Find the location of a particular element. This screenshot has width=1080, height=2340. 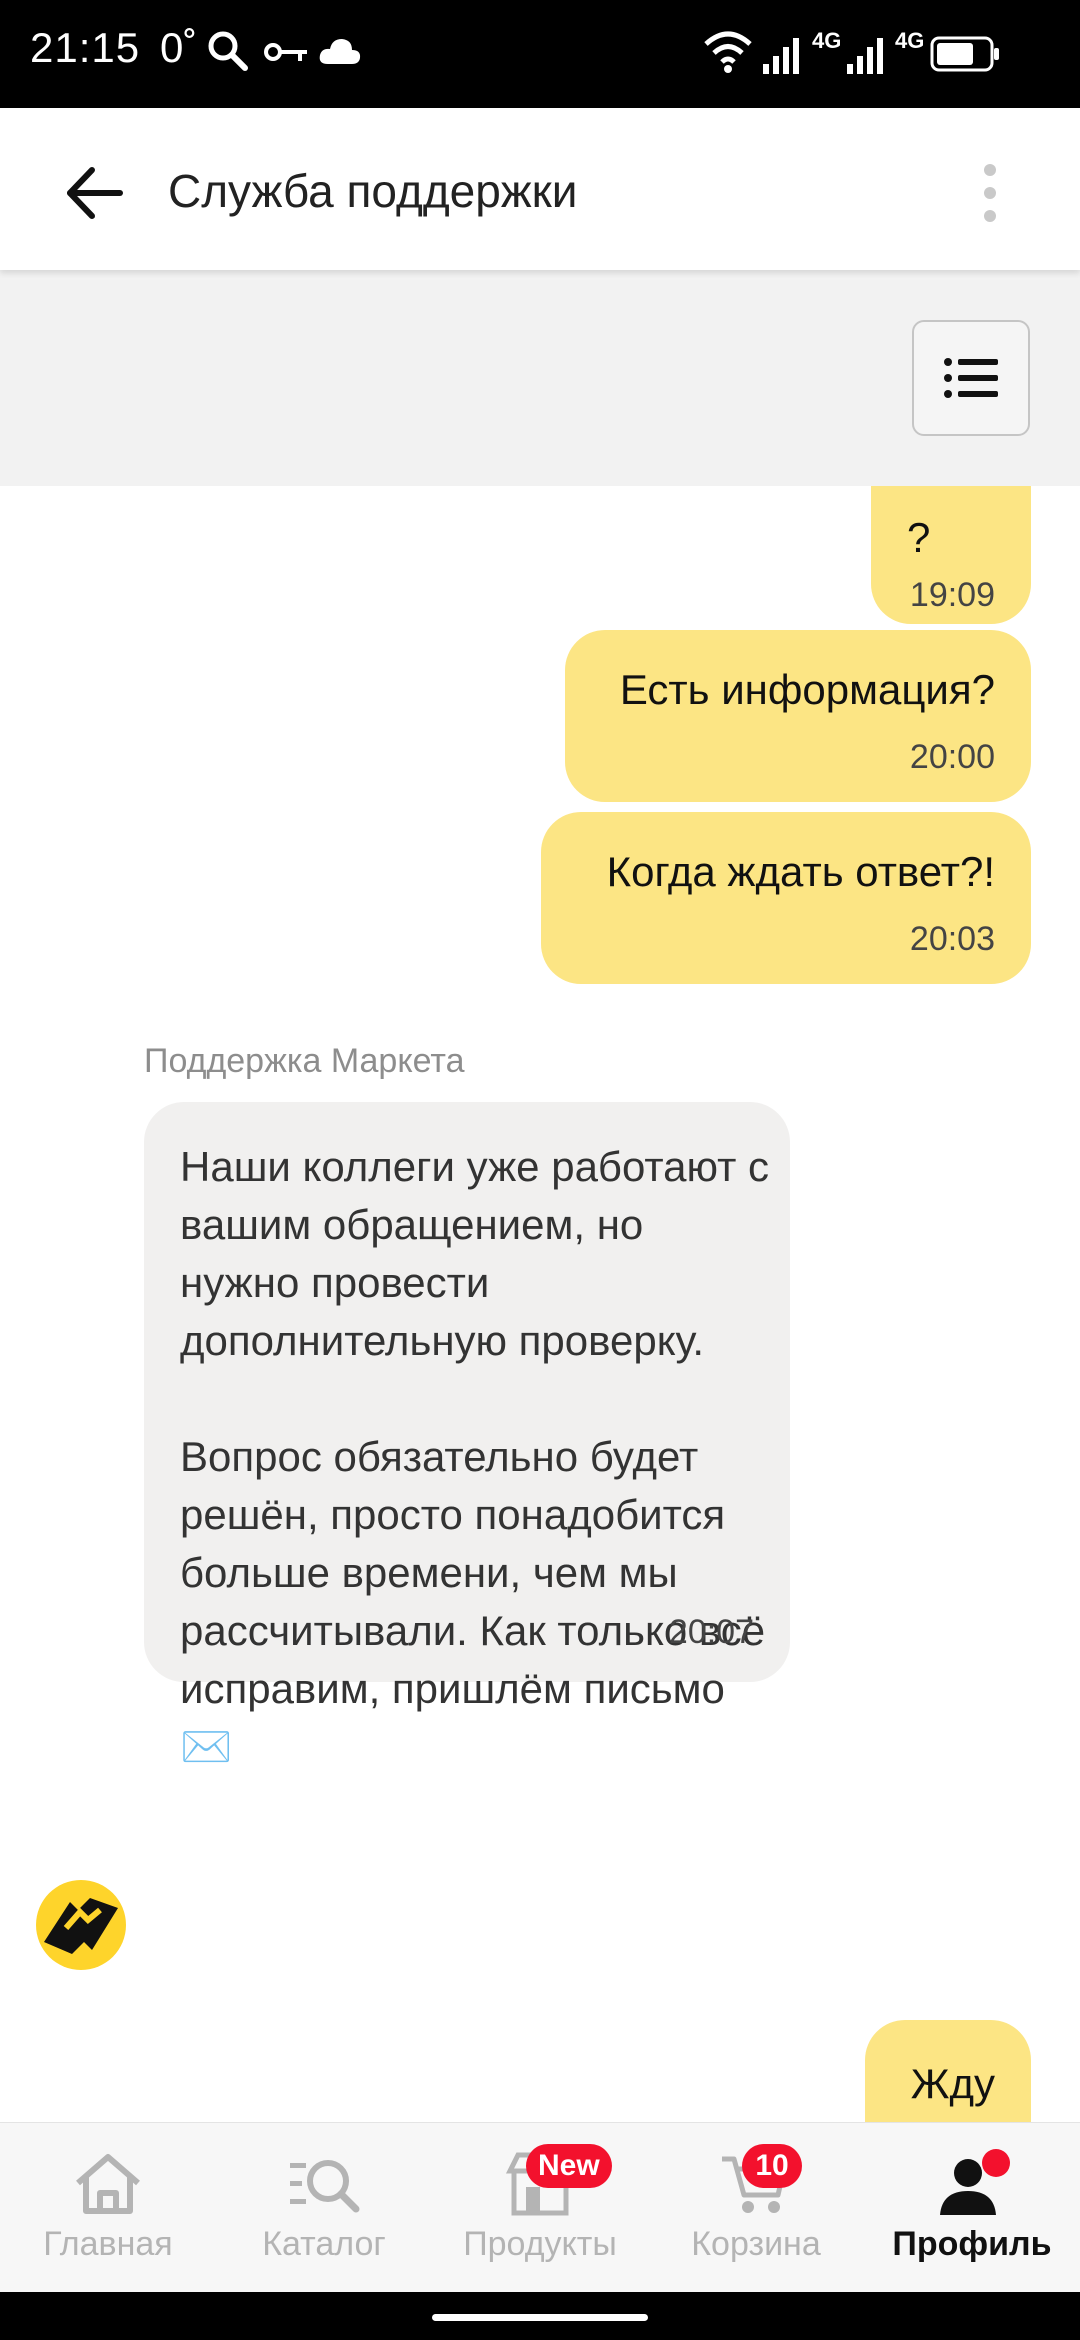

status-bar: 21:15 0˚ 4G 4G is located at coordinates (540, 54).